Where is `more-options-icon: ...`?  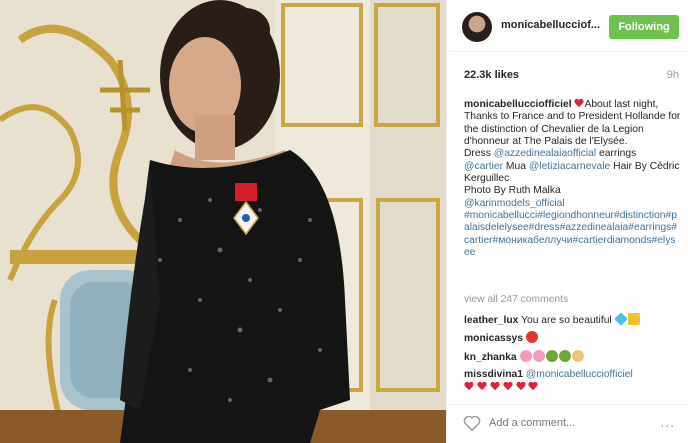 more-options-icon: ... is located at coordinates (667, 422).